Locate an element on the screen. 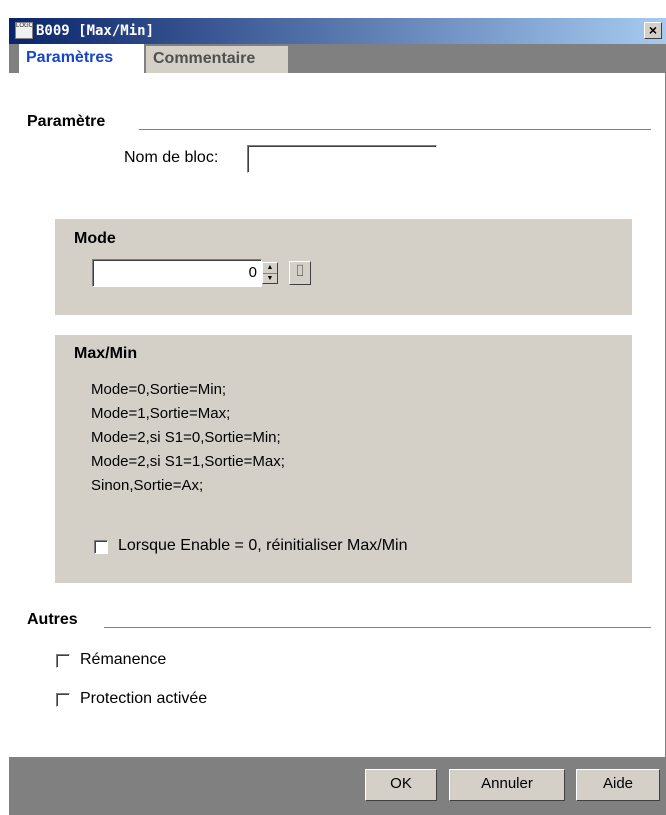 Image resolution: width=666 pixels, height=815 pixels. title-bar: LOGO B009 [Max/Min] × is located at coordinates (337, 31).